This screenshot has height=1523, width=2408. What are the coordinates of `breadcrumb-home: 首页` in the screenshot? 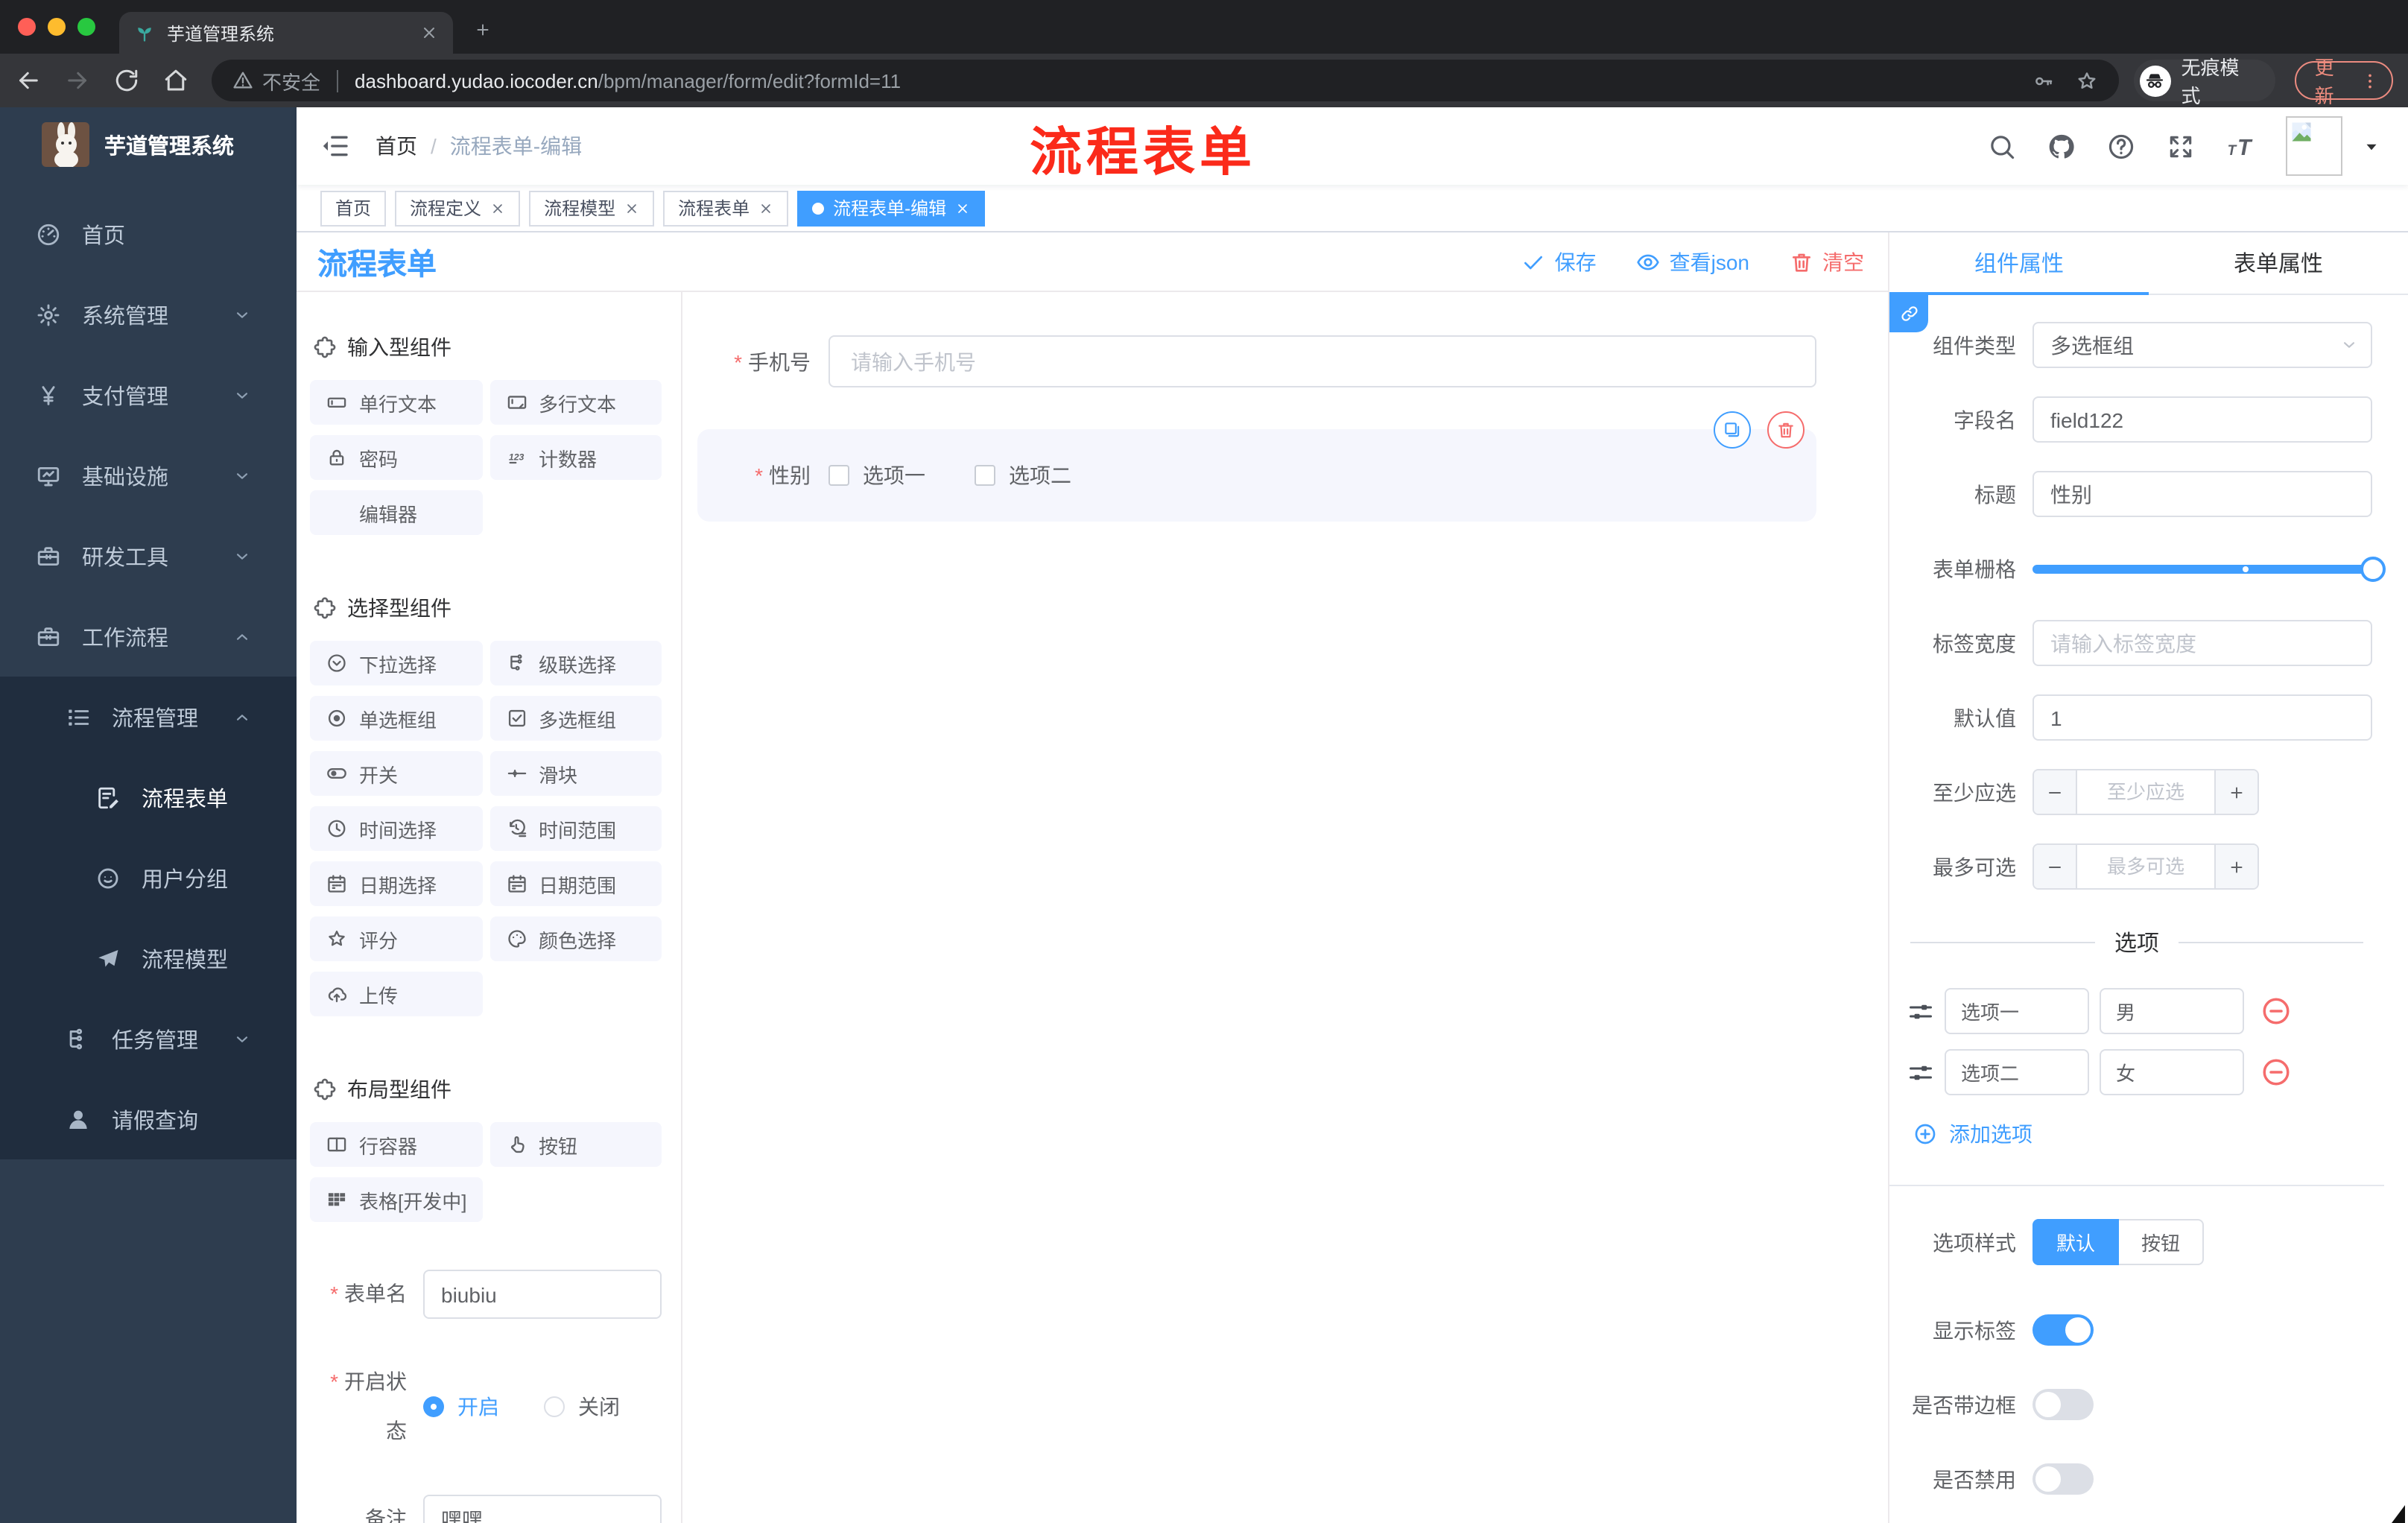 It's located at (396, 146).